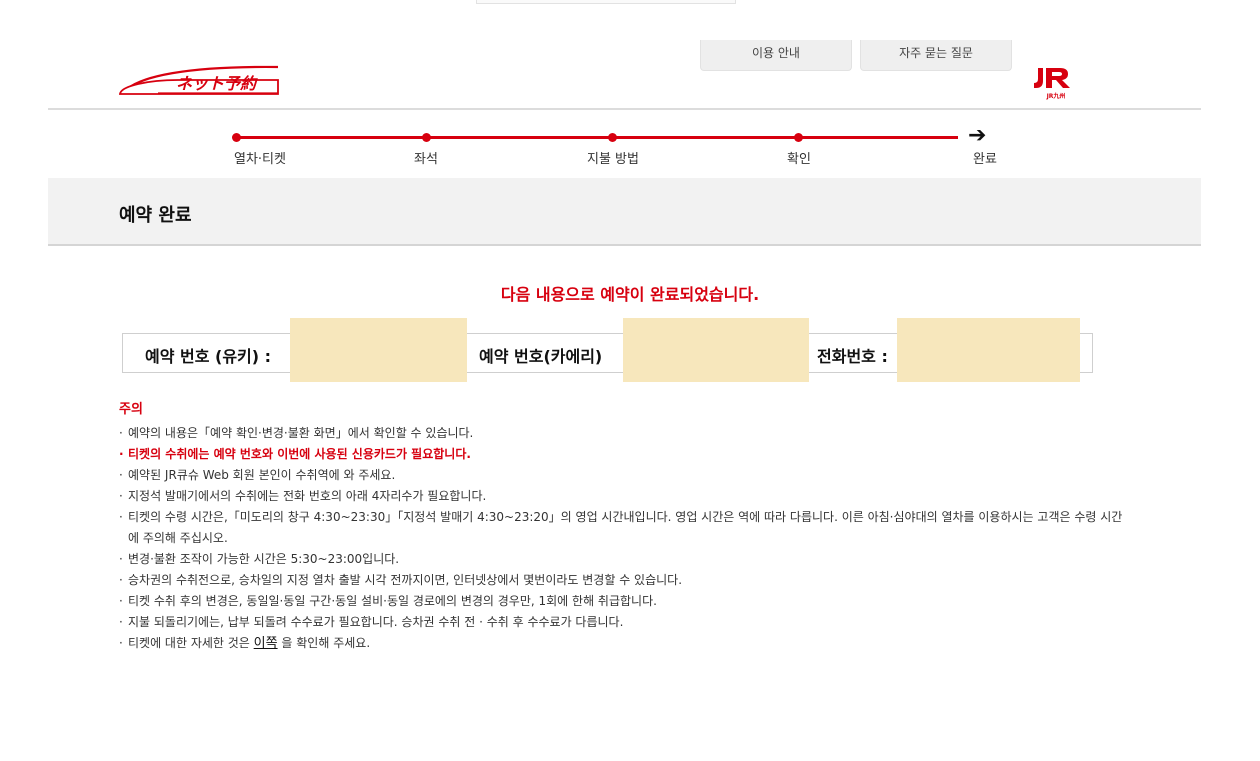 Image resolution: width=1260 pixels, height=761 pixels. Describe the element at coordinates (260, 159) in the screenshot. I see `step-label-train-ticket: 열차·티켓` at that location.